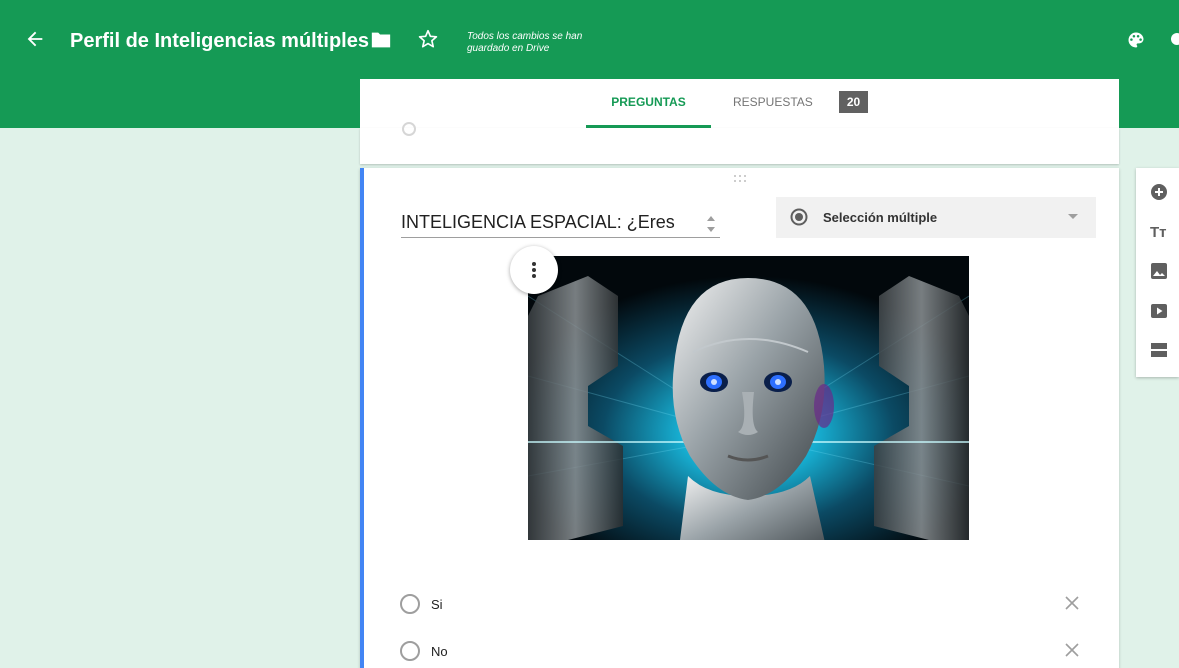 This screenshot has width=1179, height=668. What do you see at coordinates (745, 605) in the screenshot?
I see `option-row: Si` at bounding box center [745, 605].